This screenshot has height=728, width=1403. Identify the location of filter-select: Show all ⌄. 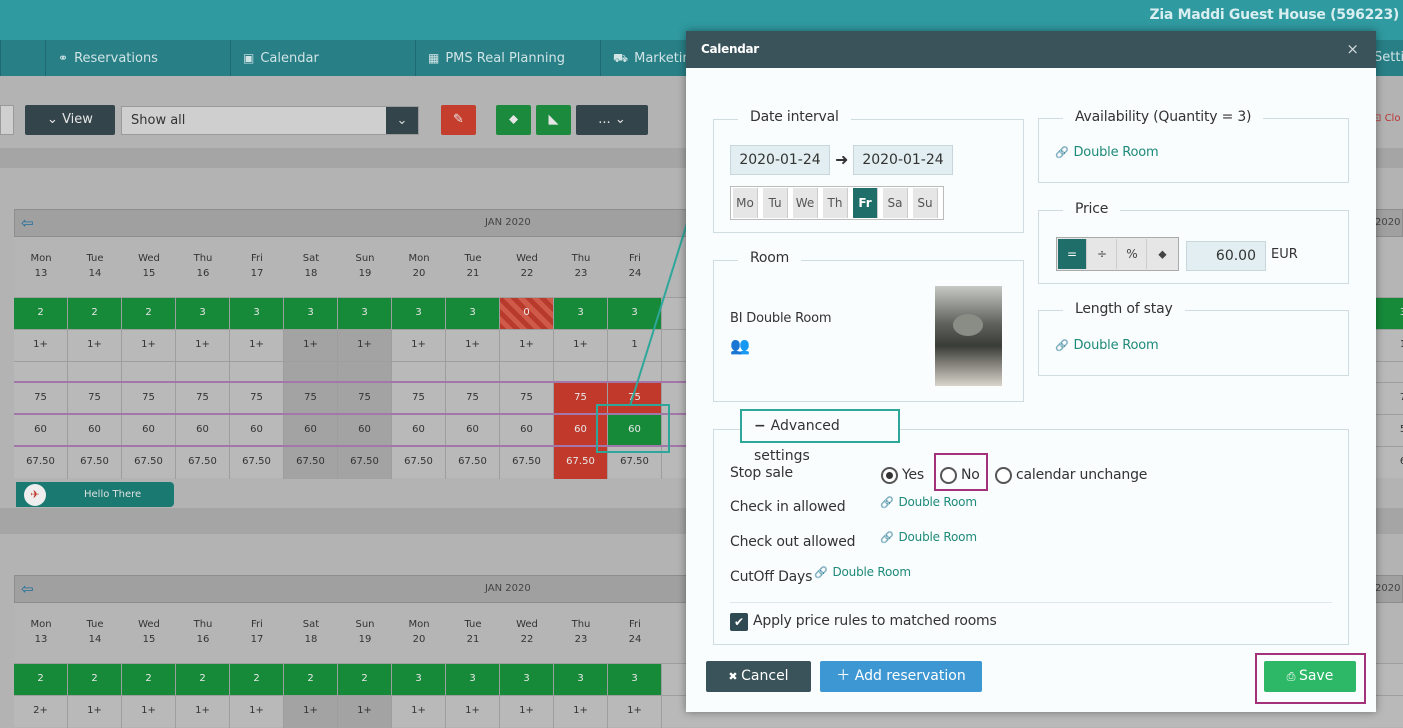
(270, 120).